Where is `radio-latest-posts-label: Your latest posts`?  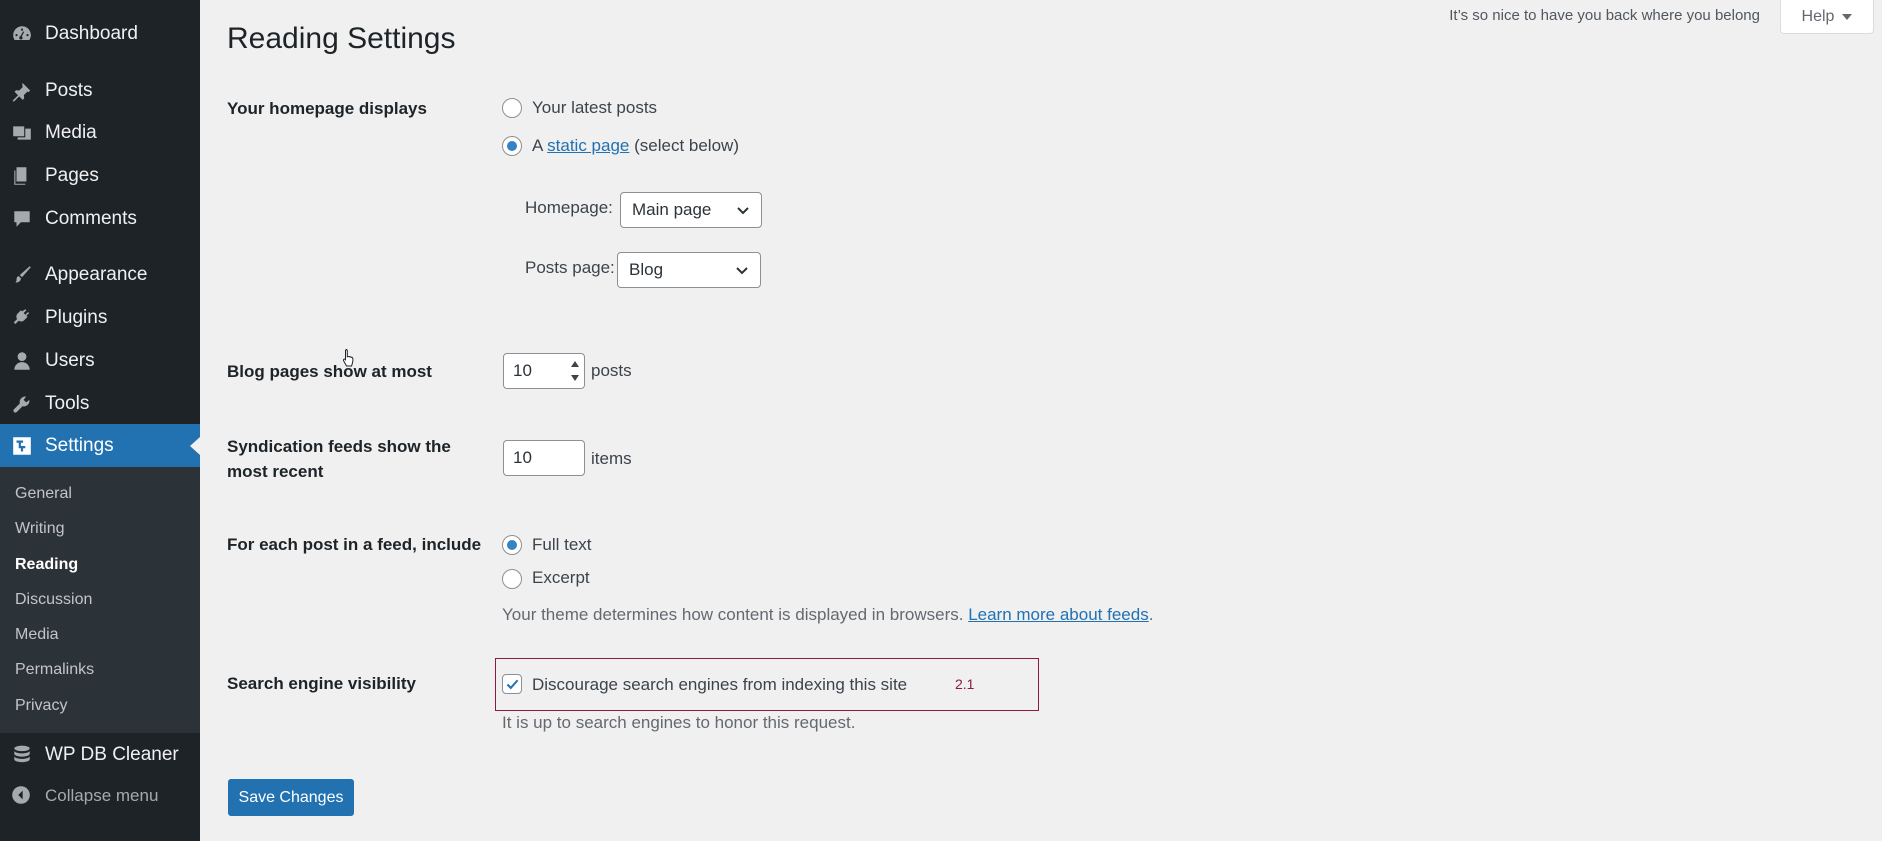
radio-latest-posts-label: Your latest posts is located at coordinates (594, 108).